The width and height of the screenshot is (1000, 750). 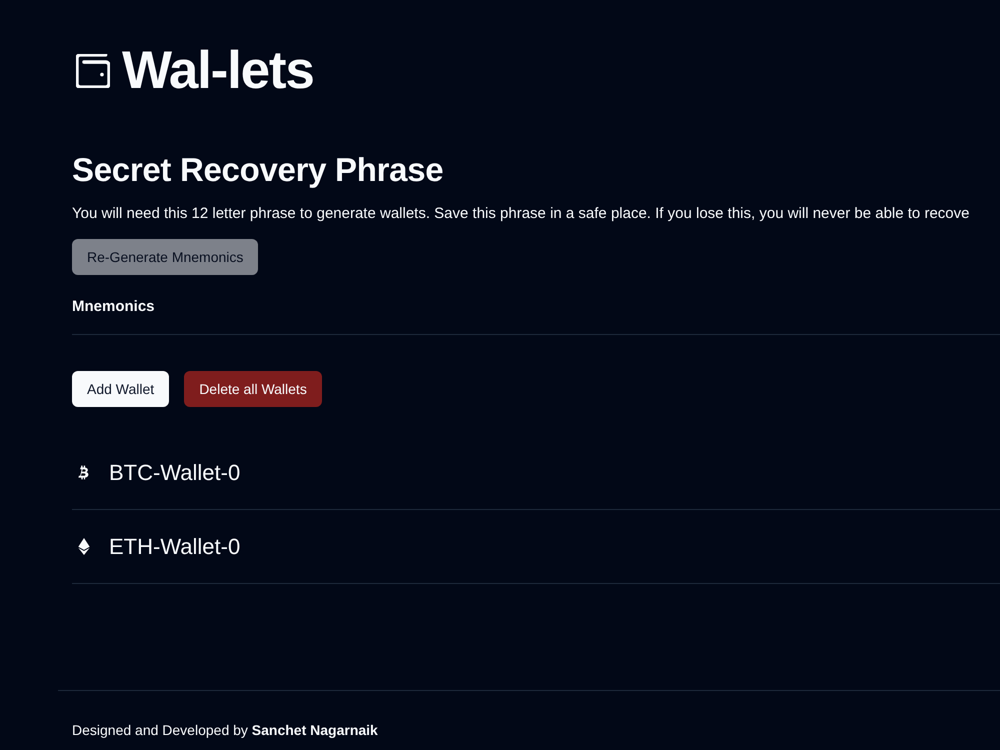 I want to click on wallet-icon, so click(x=93, y=71).